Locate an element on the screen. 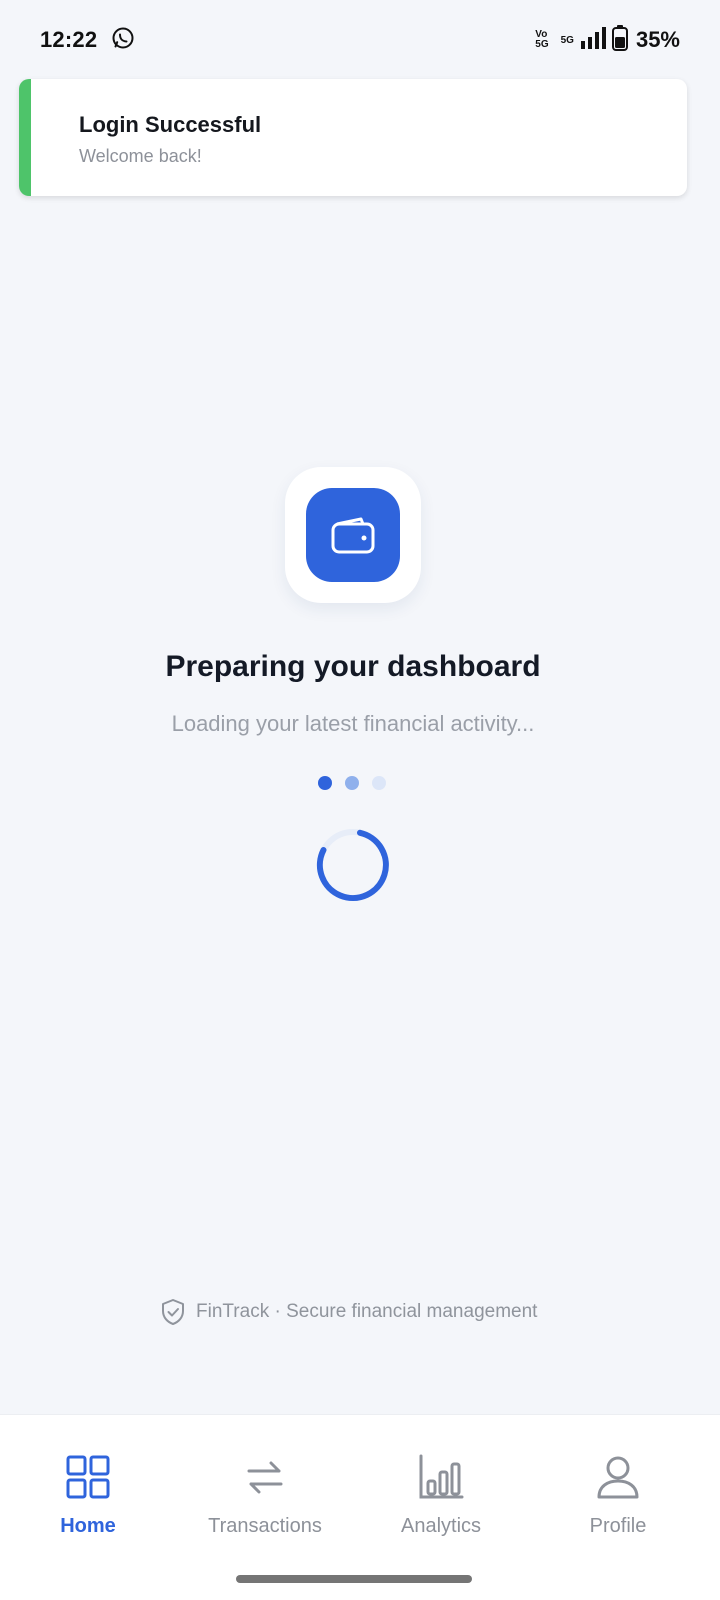 This screenshot has height=1600, width=720. swap-arrows-icon is located at coordinates (265, 1477).